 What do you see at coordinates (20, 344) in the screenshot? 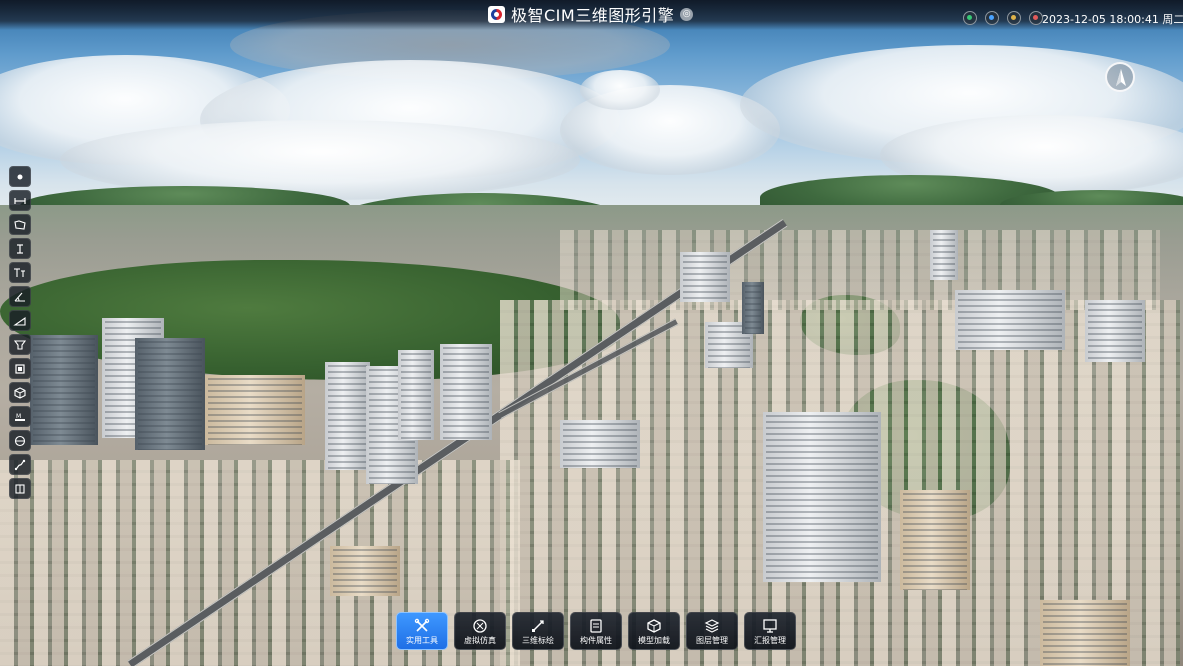
I see `volume-icon` at bounding box center [20, 344].